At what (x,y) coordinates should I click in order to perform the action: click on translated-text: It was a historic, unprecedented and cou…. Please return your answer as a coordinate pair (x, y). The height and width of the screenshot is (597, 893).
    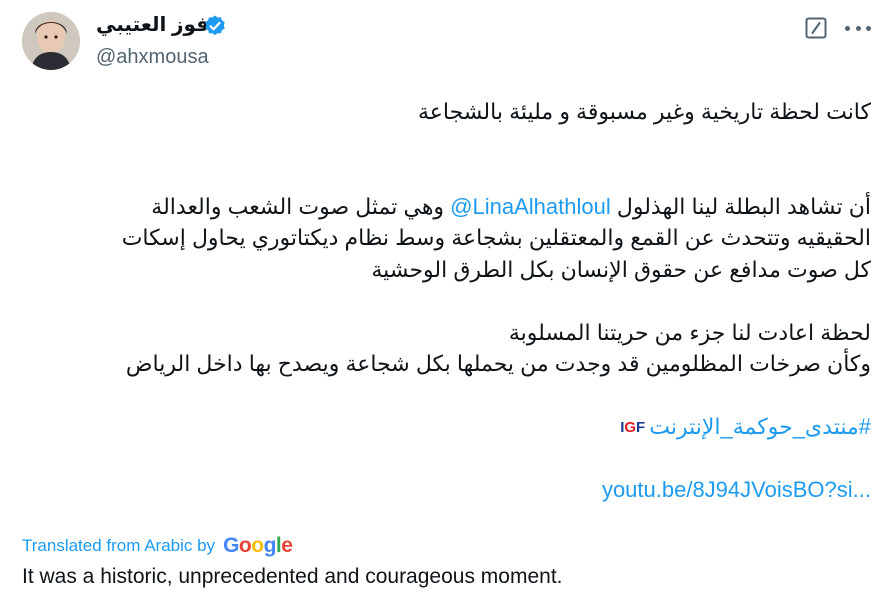
    Looking at the image, I should click on (292, 576).